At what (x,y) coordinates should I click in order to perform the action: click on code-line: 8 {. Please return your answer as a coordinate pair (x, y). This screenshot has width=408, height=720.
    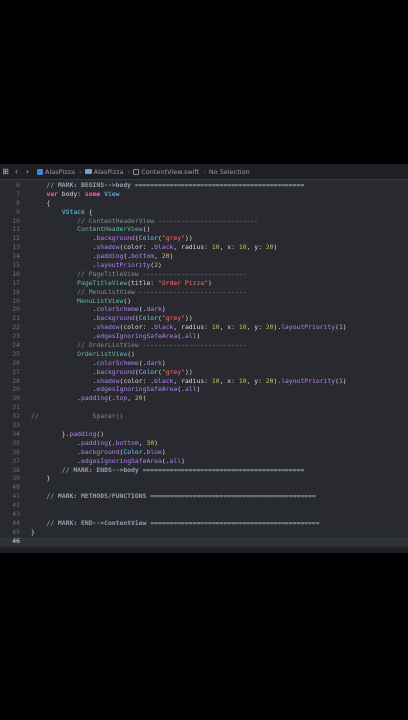
    Looking at the image, I should click on (204, 203).